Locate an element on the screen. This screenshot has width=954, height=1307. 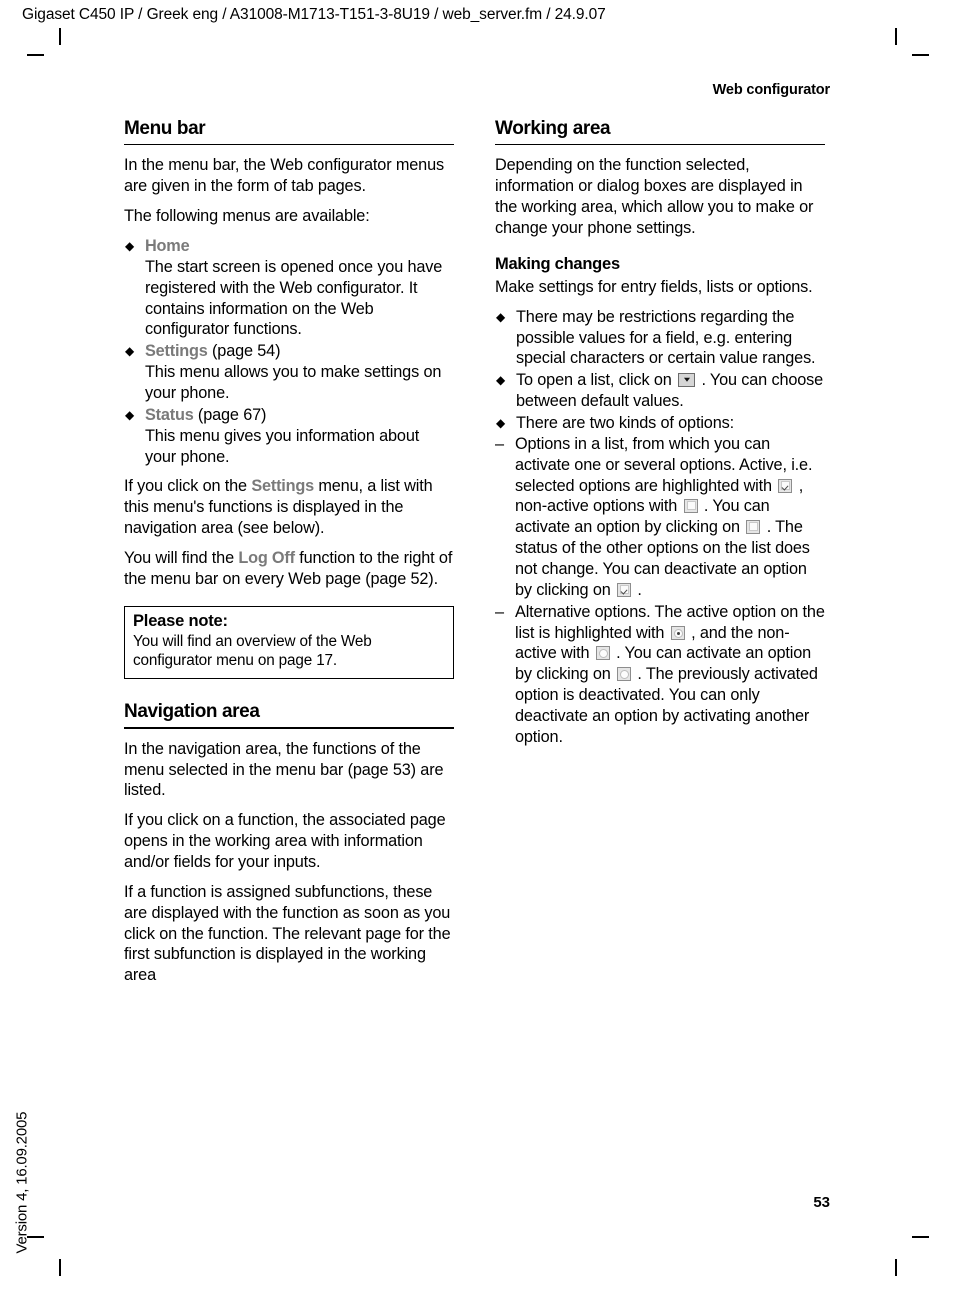
crop-mark-top-left-vertical is located at coordinates (60, 36).